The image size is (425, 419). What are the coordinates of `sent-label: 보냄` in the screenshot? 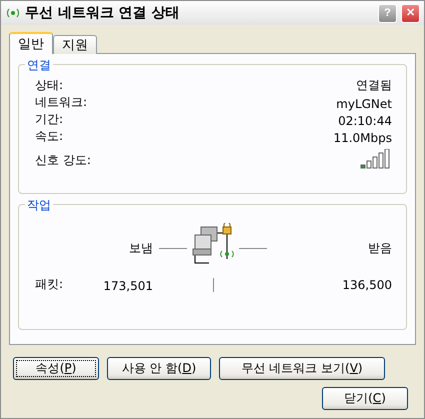 It's located at (141, 248).